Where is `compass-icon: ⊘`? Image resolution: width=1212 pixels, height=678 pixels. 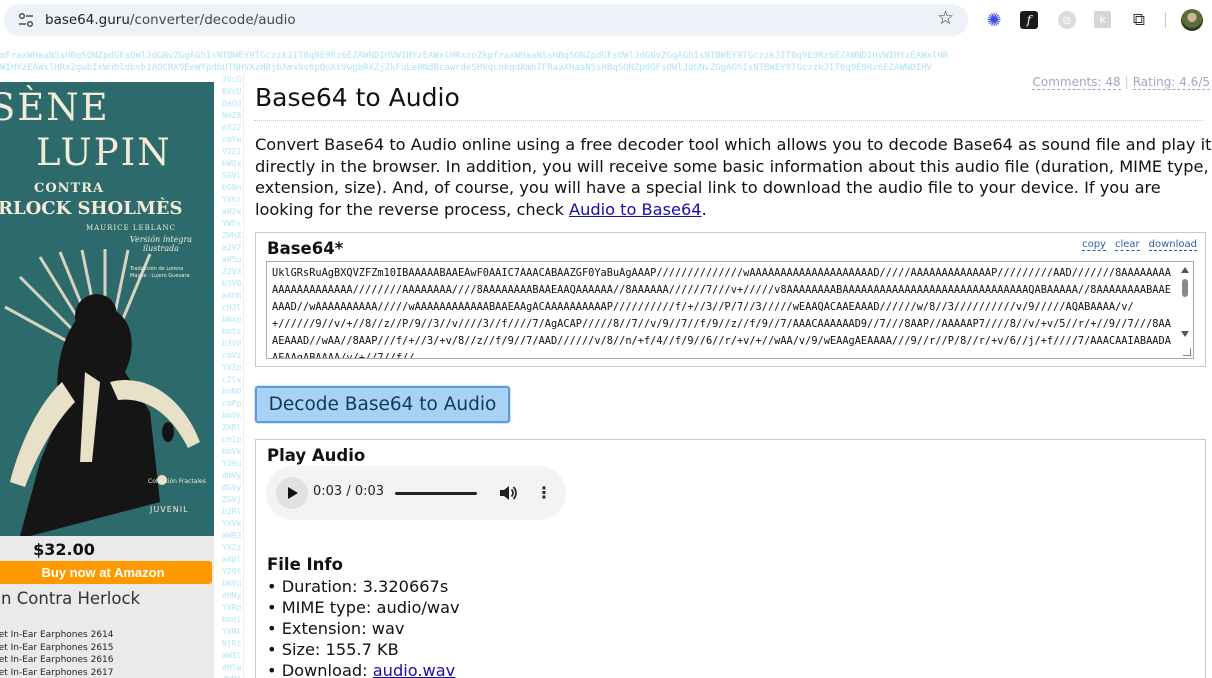
compass-icon: ⊘ is located at coordinates (1067, 20).